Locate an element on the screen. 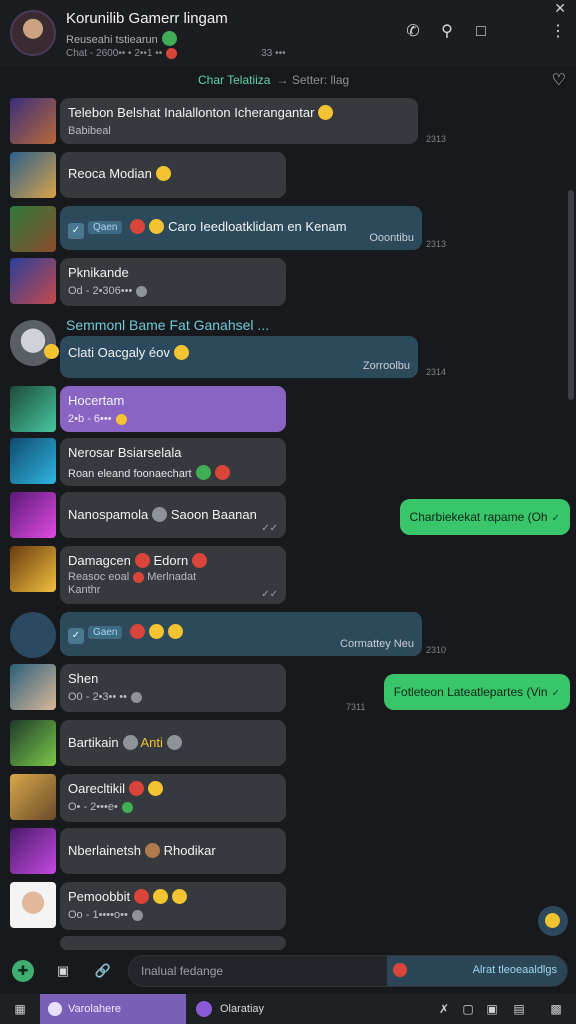  message-bubble: Nberlainetsh Rhodikar is located at coordinates (173, 851).